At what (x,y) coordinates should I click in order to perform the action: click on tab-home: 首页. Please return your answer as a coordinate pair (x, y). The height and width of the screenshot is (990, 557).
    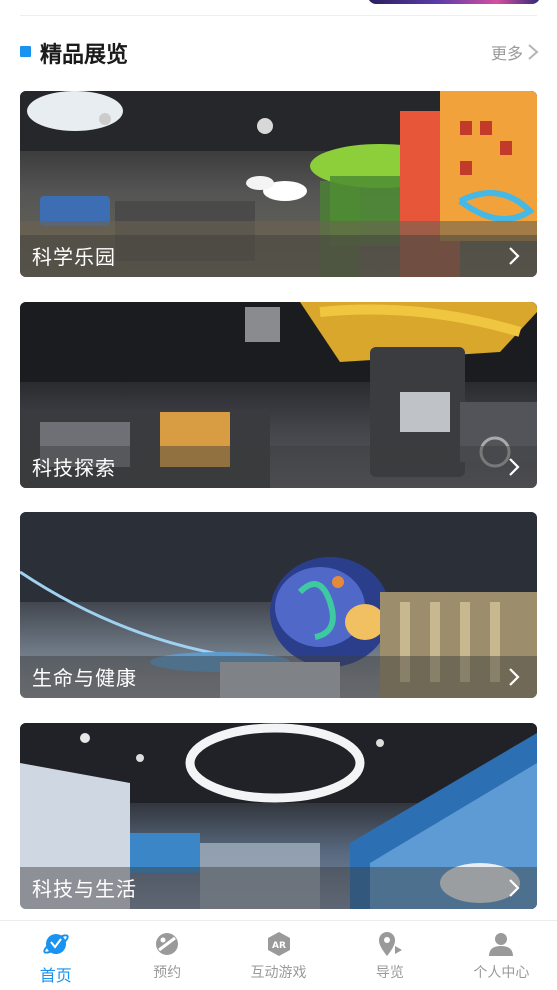
    Looking at the image, I should click on (55, 955).